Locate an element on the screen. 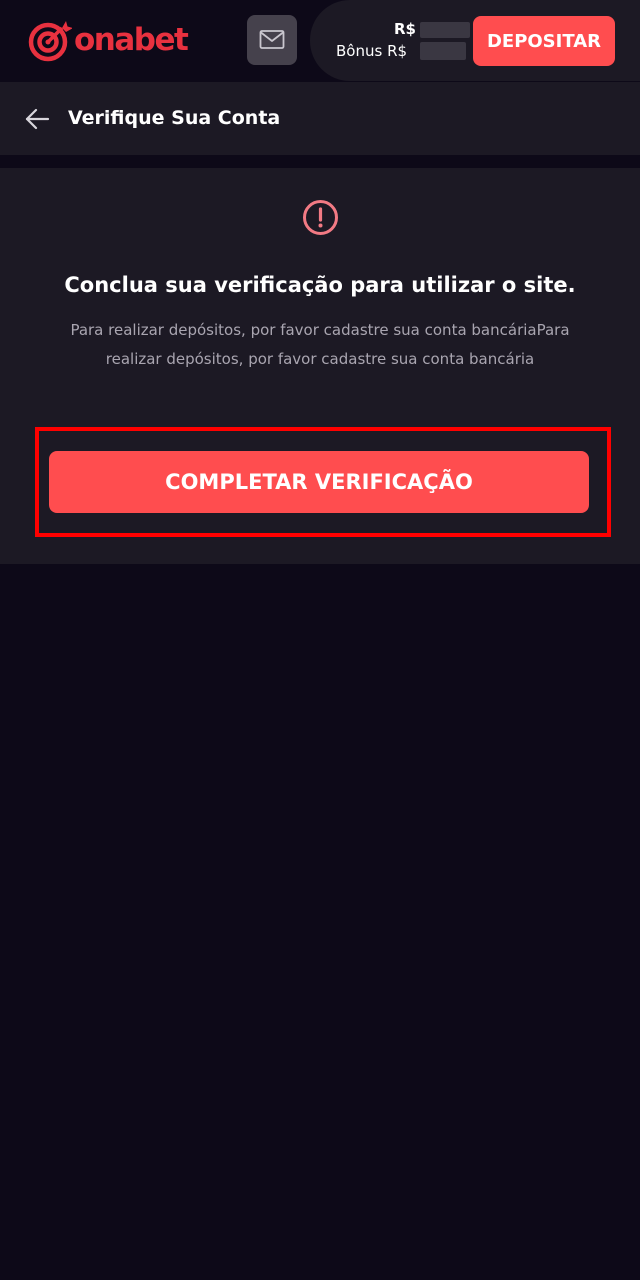 The image size is (640, 1280). top-header: onabet R$ Bônus R$ DEPOSITAR is located at coordinates (320, 41).